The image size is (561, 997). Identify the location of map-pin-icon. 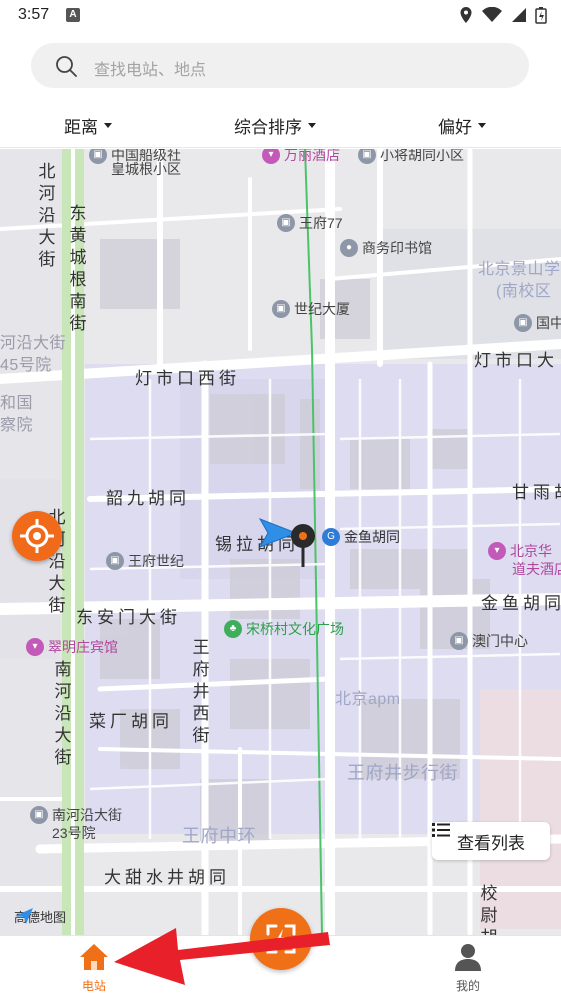
(303, 546).